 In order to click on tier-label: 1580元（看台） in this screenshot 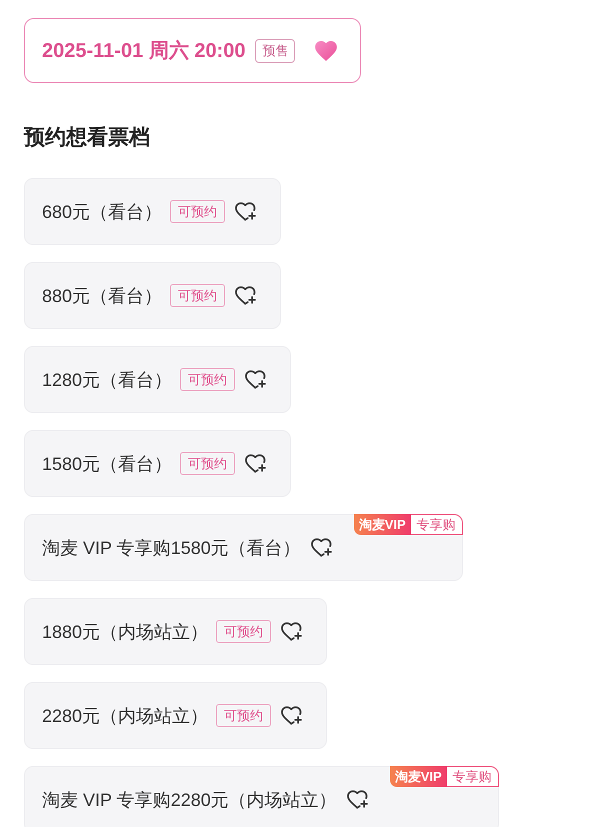, I will do `click(107, 464)`.